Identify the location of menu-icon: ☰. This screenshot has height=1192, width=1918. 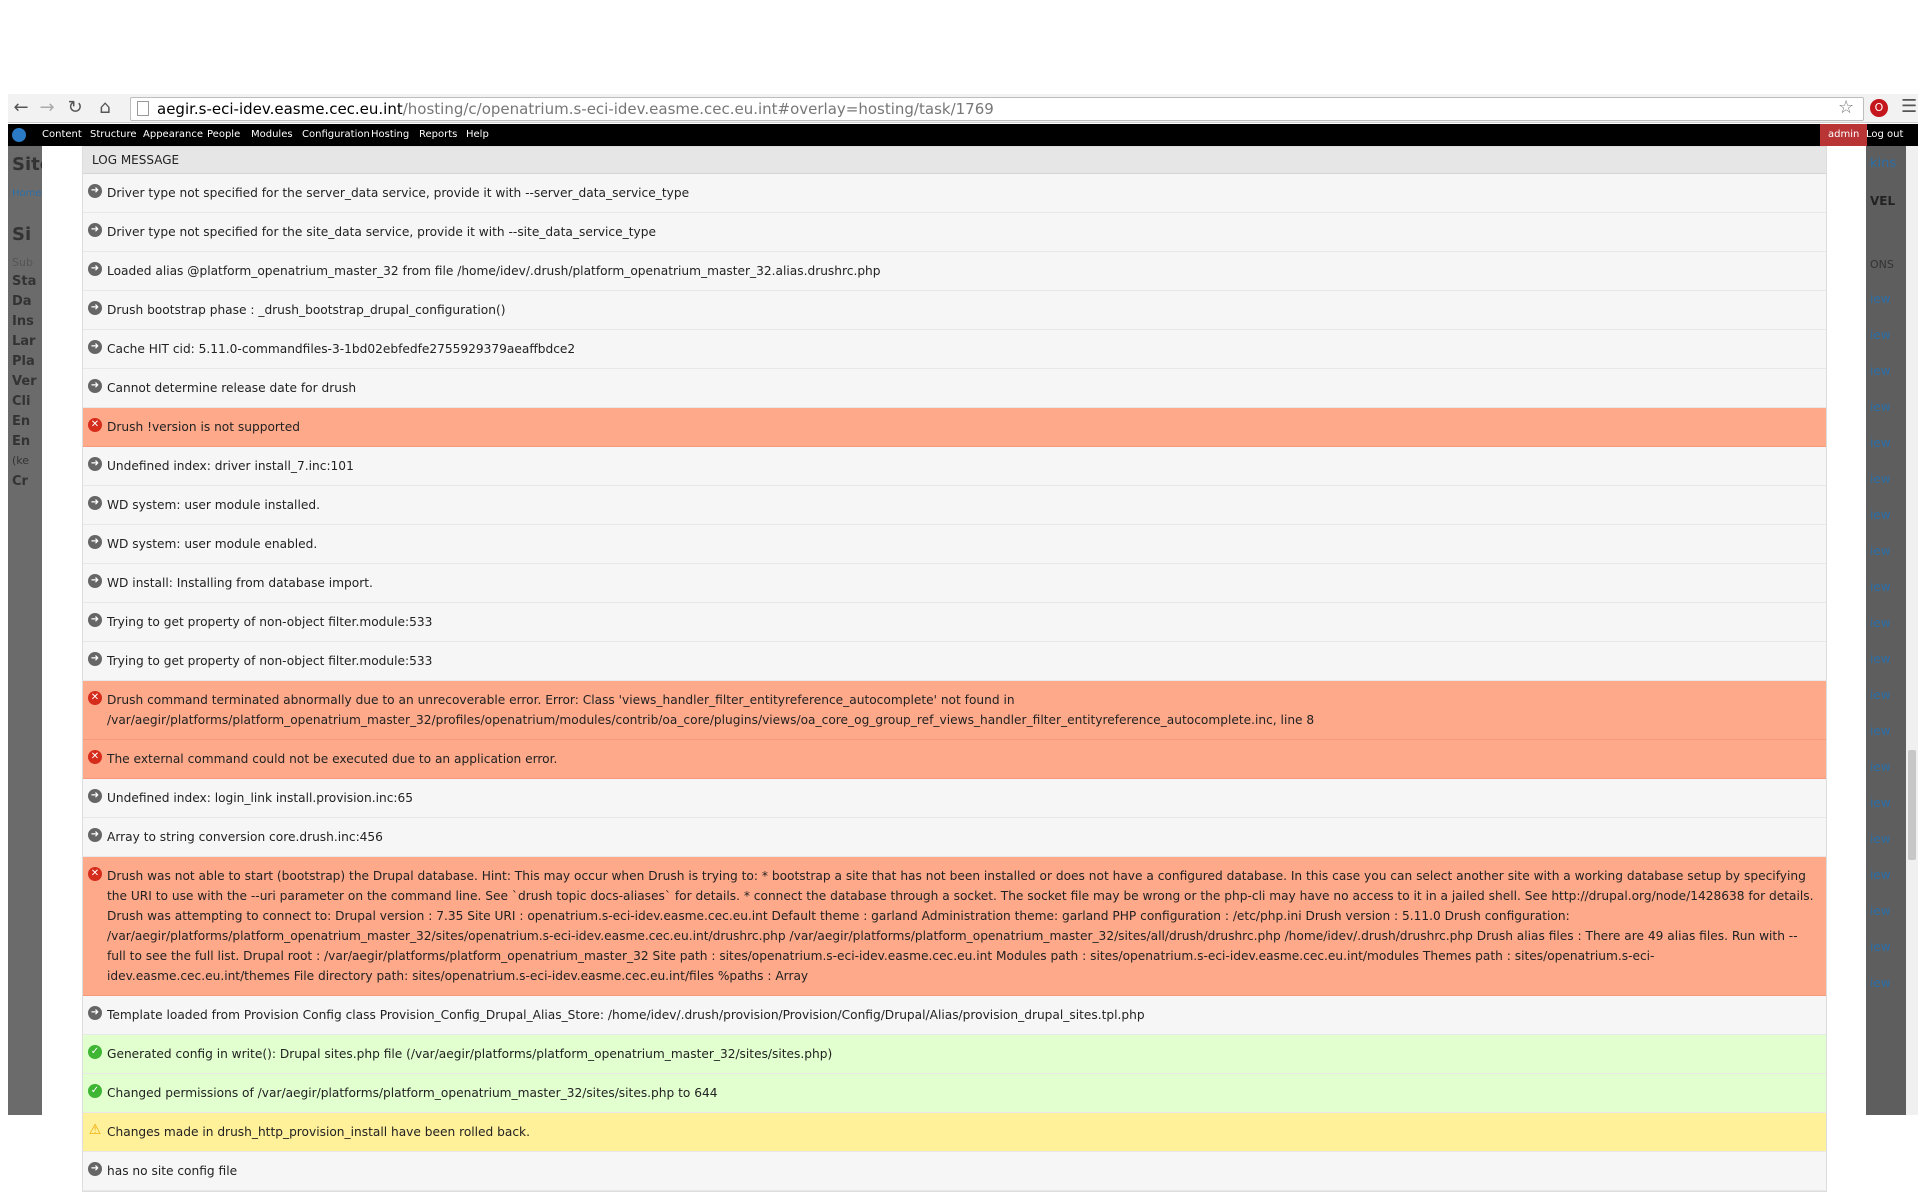
(1909, 106).